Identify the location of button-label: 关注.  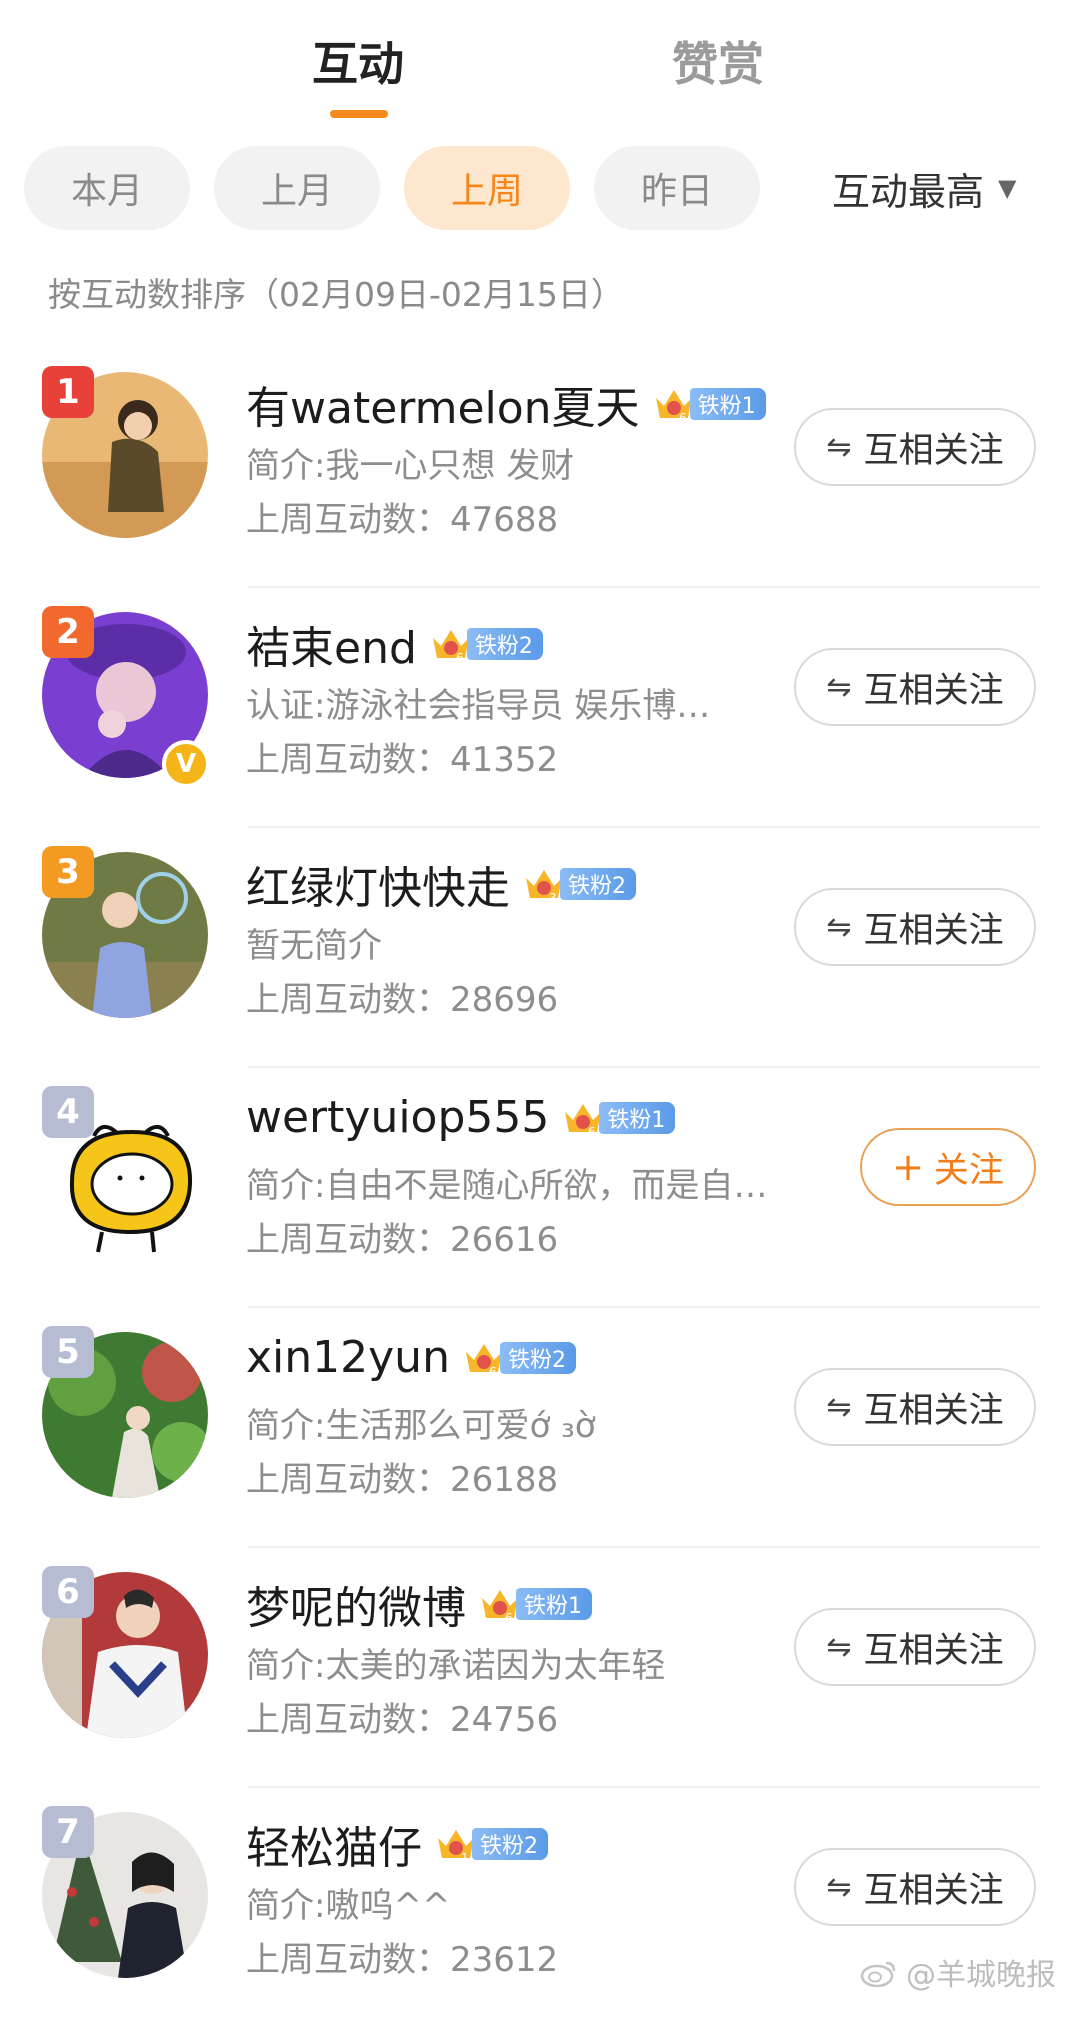
(968, 1170).